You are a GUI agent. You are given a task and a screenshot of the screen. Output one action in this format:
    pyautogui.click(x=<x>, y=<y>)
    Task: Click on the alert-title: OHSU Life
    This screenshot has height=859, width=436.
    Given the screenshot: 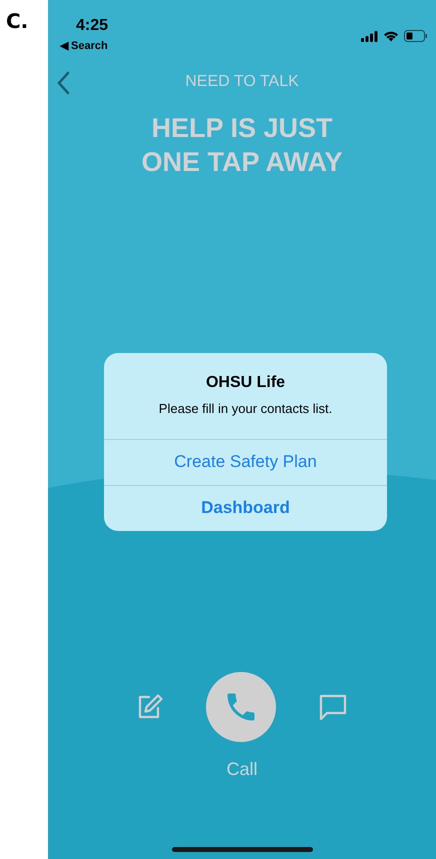 What is the action you would take?
    pyautogui.click(x=246, y=383)
    